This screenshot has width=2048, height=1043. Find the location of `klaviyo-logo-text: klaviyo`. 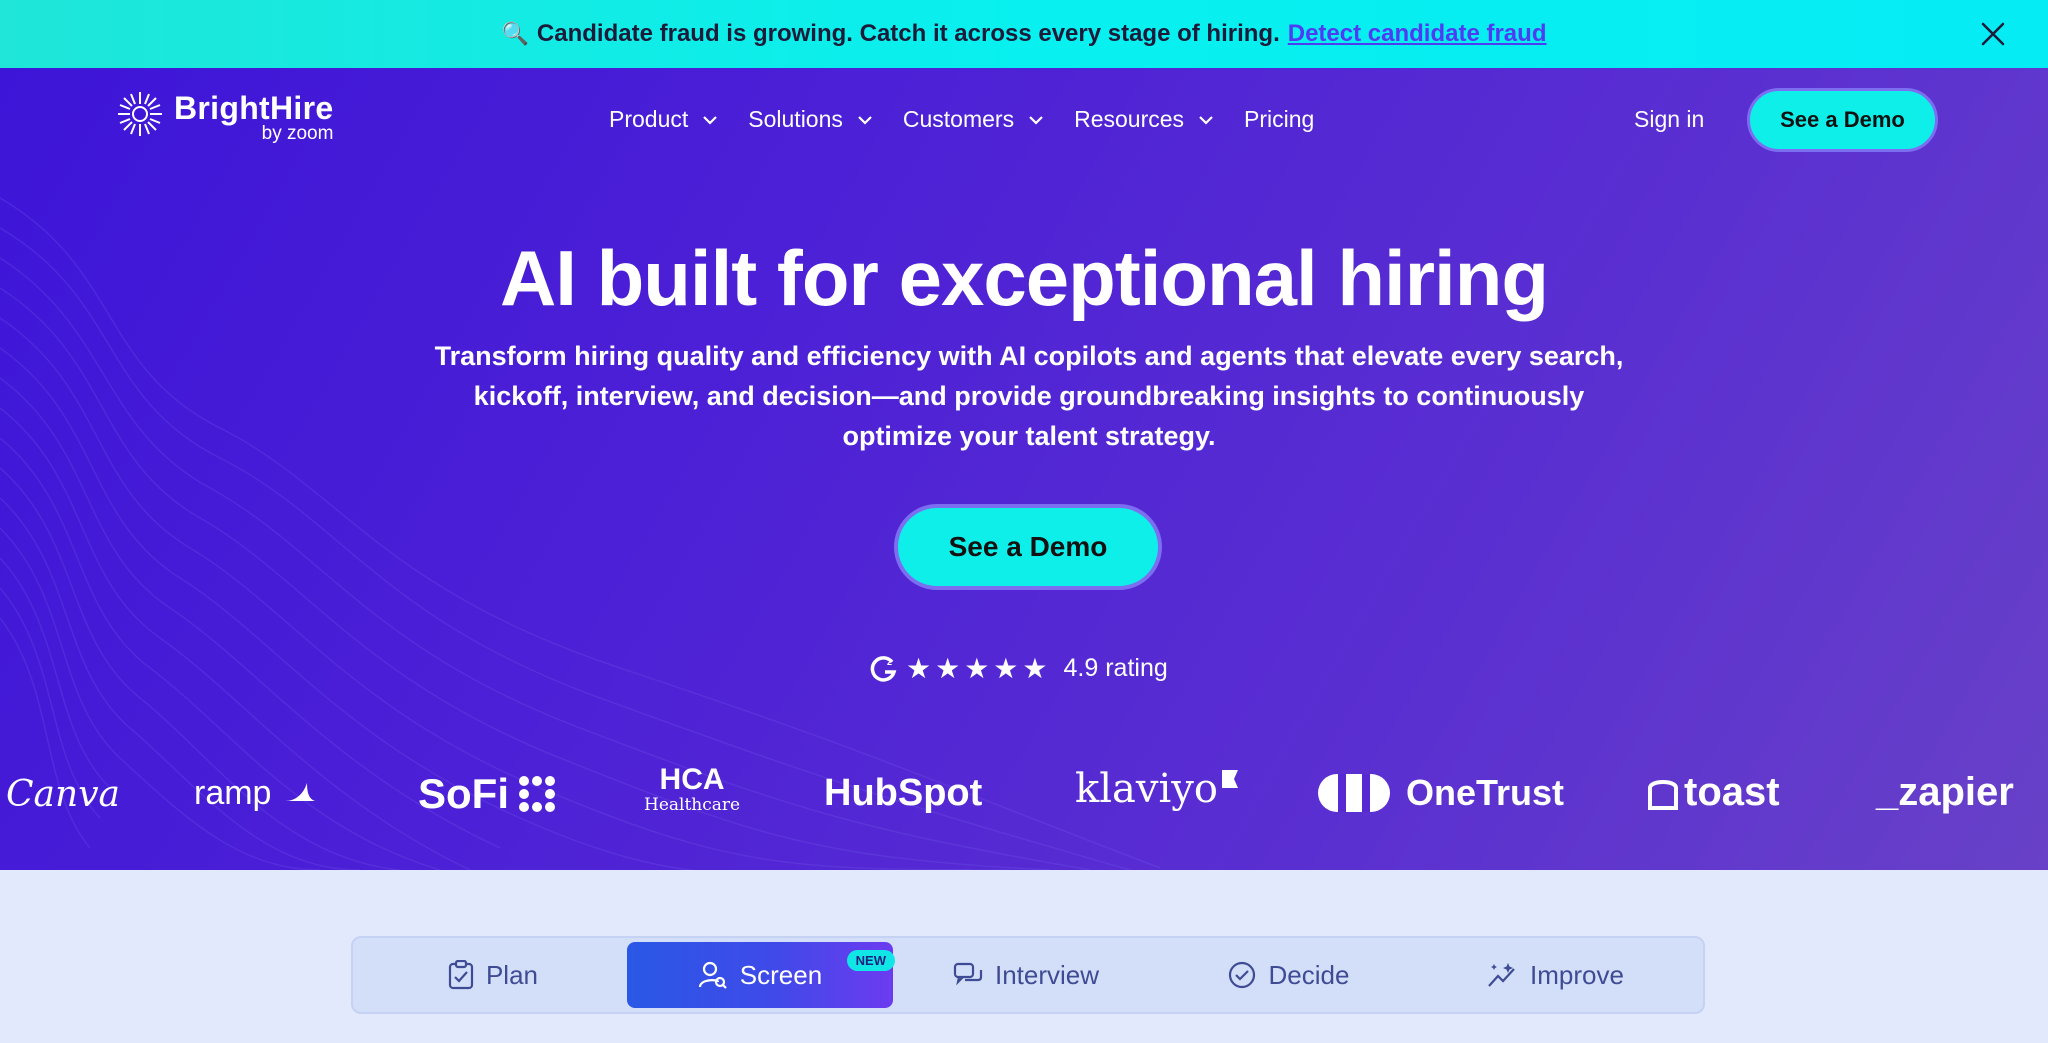

klaviyo-logo-text: klaviyo is located at coordinates (1146, 789).